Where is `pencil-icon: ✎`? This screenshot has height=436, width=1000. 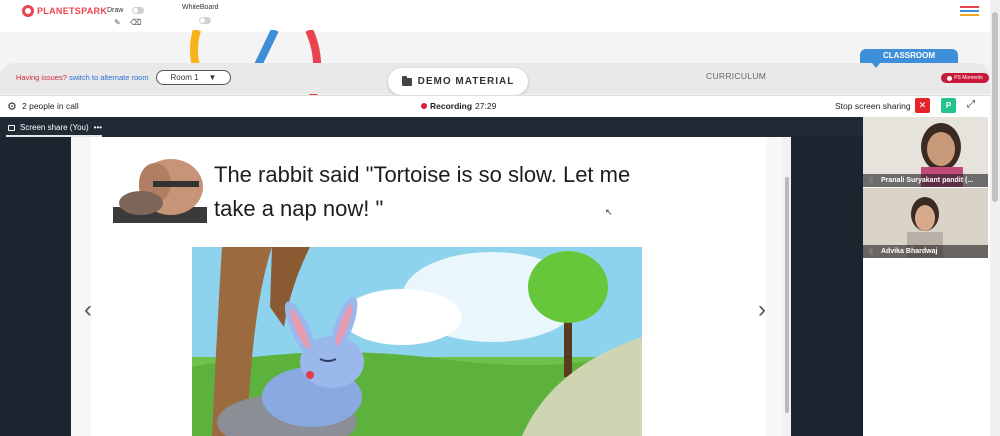
pencil-icon: ✎ is located at coordinates (117, 22).